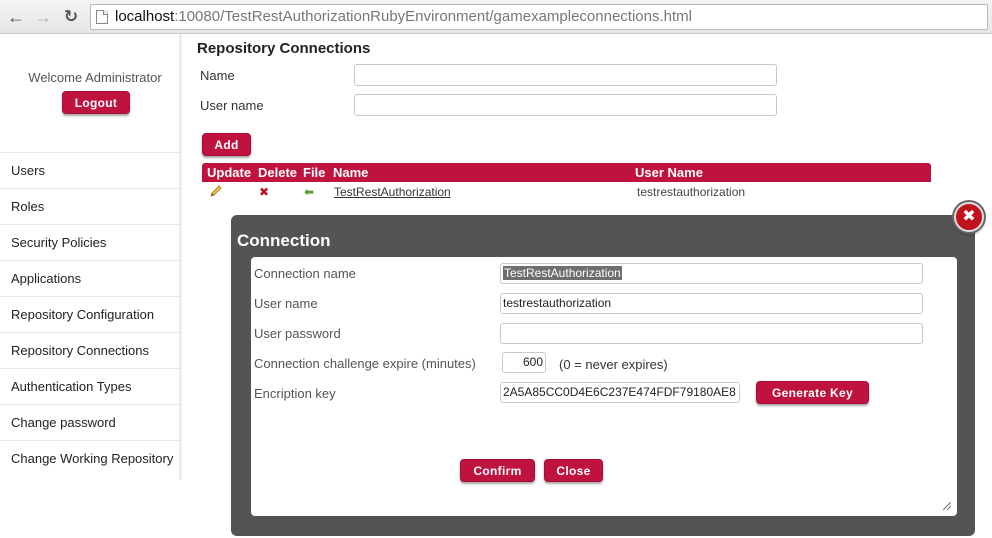  What do you see at coordinates (947, 506) in the screenshot?
I see `resize-grip-icon` at bounding box center [947, 506].